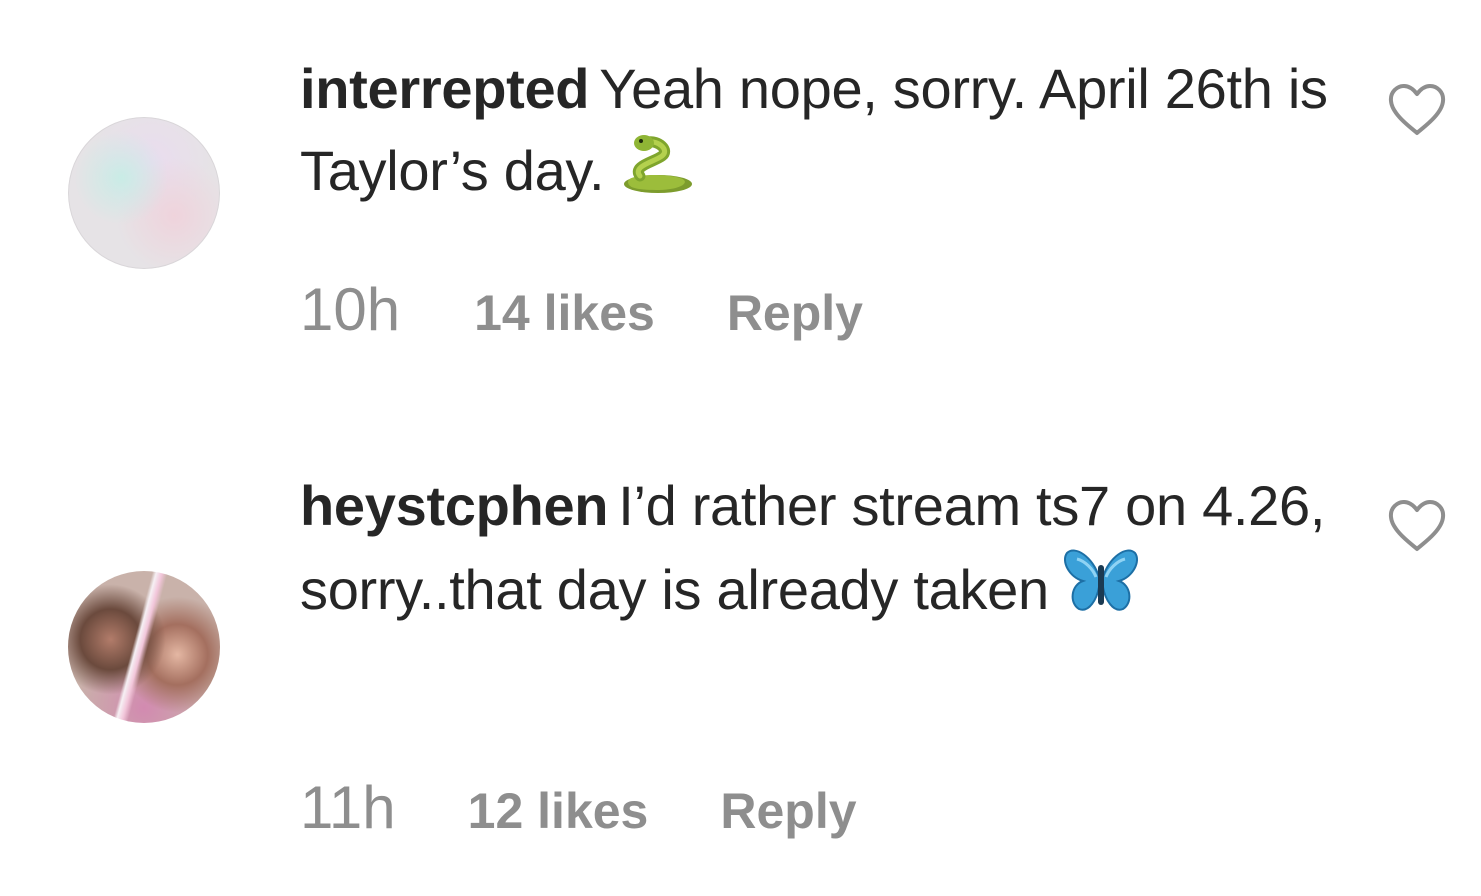 The image size is (1481, 896). I want to click on comment-meta: 10h 14 likes Reply, so click(581, 309).